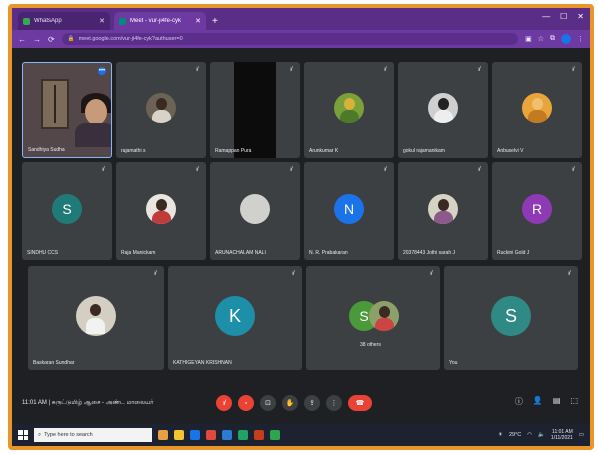  I want to click on taskbar-clock: 11:01 AM 1/11/2021, so click(562, 435).